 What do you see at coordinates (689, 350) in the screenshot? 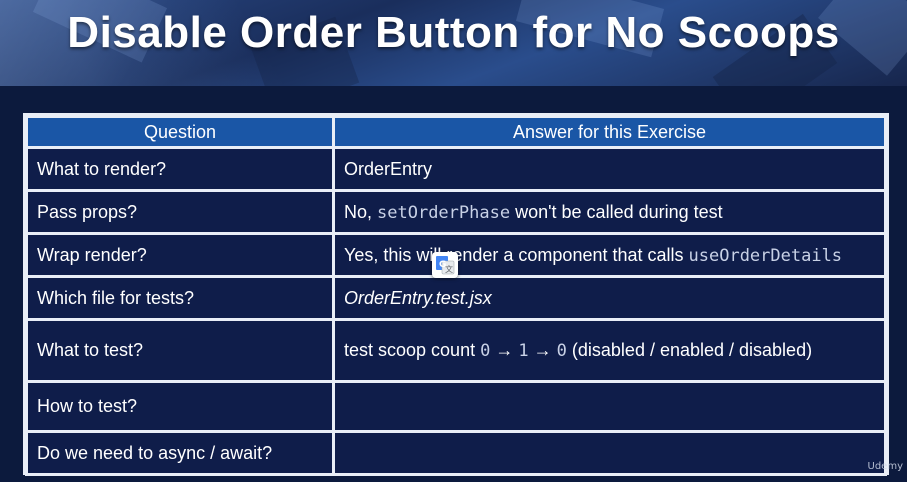
I see `answer-text: (disabled / enabled / disabled)` at bounding box center [689, 350].